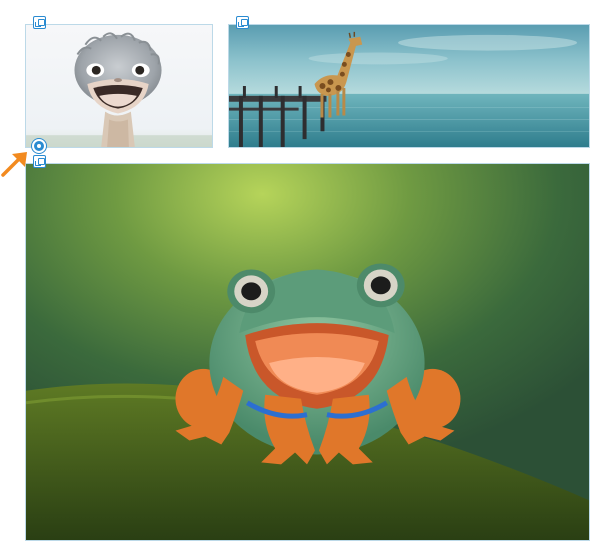 This screenshot has height=553, width=609. I want to click on arrow-pointer-icon, so click(14, 164).